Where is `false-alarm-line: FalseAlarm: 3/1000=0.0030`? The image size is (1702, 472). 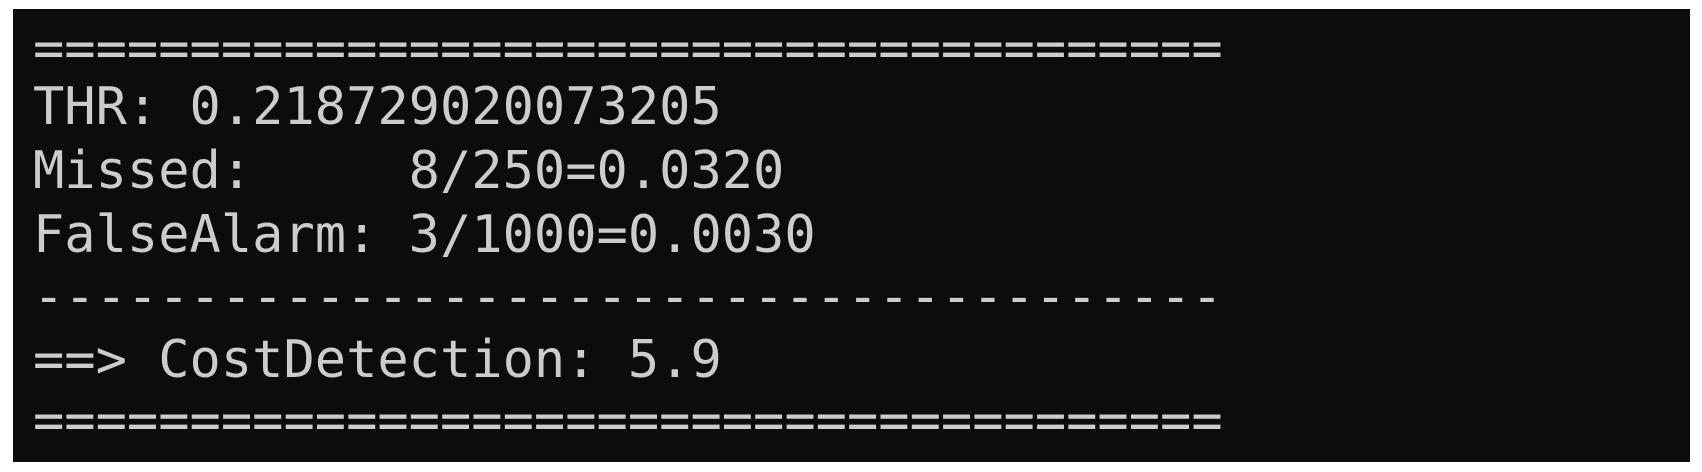
false-alarm-line: FalseAlarm: 3/1000=0.0030 is located at coordinates (424, 235).